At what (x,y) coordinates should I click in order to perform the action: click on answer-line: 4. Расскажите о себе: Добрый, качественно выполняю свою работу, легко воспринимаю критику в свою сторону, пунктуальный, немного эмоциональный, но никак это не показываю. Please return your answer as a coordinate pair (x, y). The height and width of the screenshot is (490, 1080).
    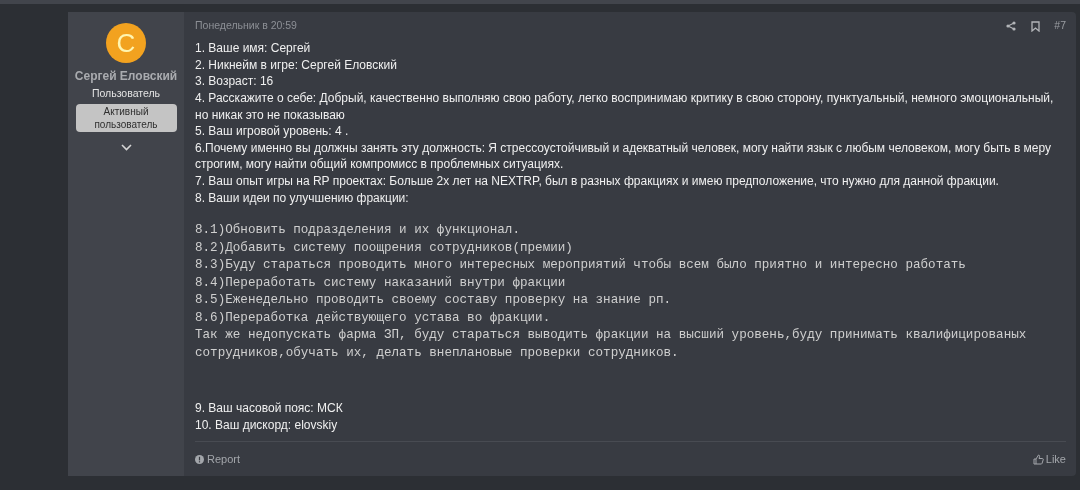
    Looking at the image, I should click on (625, 107).